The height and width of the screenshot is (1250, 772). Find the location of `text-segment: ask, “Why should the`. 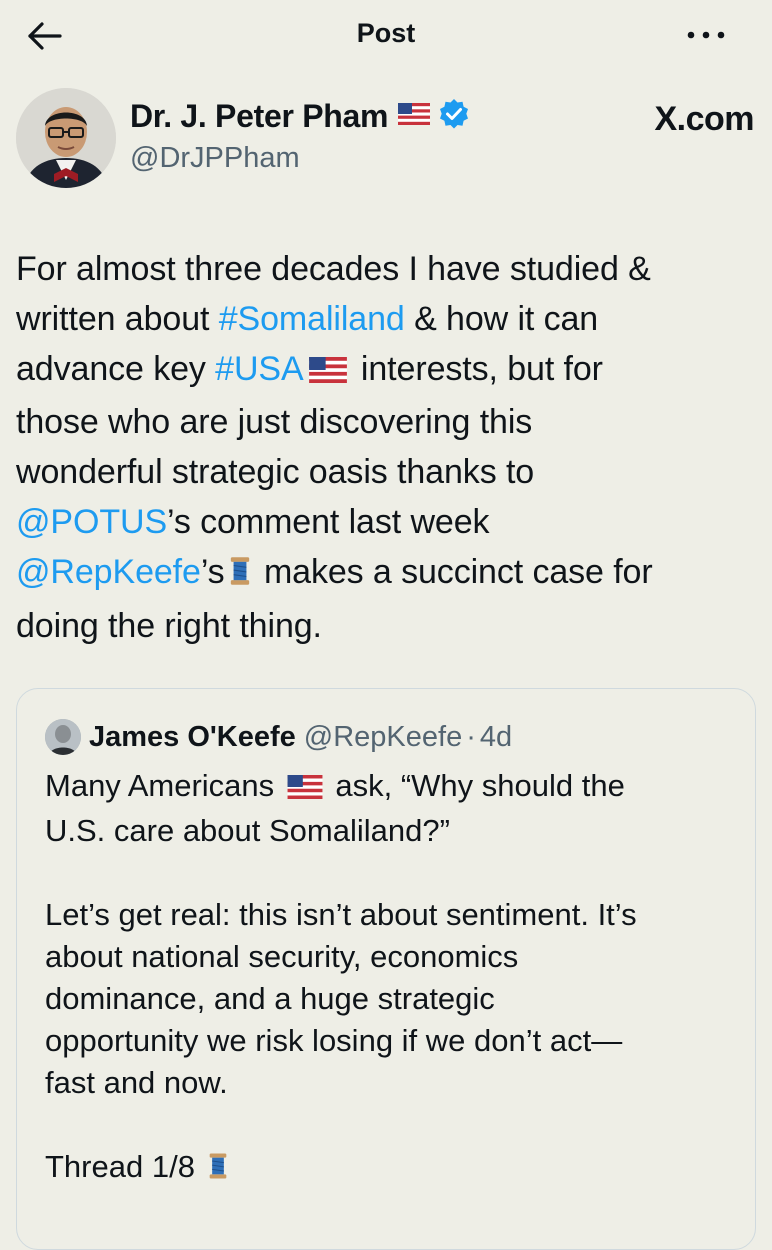

text-segment: ask, “Why should the is located at coordinates (475, 785).